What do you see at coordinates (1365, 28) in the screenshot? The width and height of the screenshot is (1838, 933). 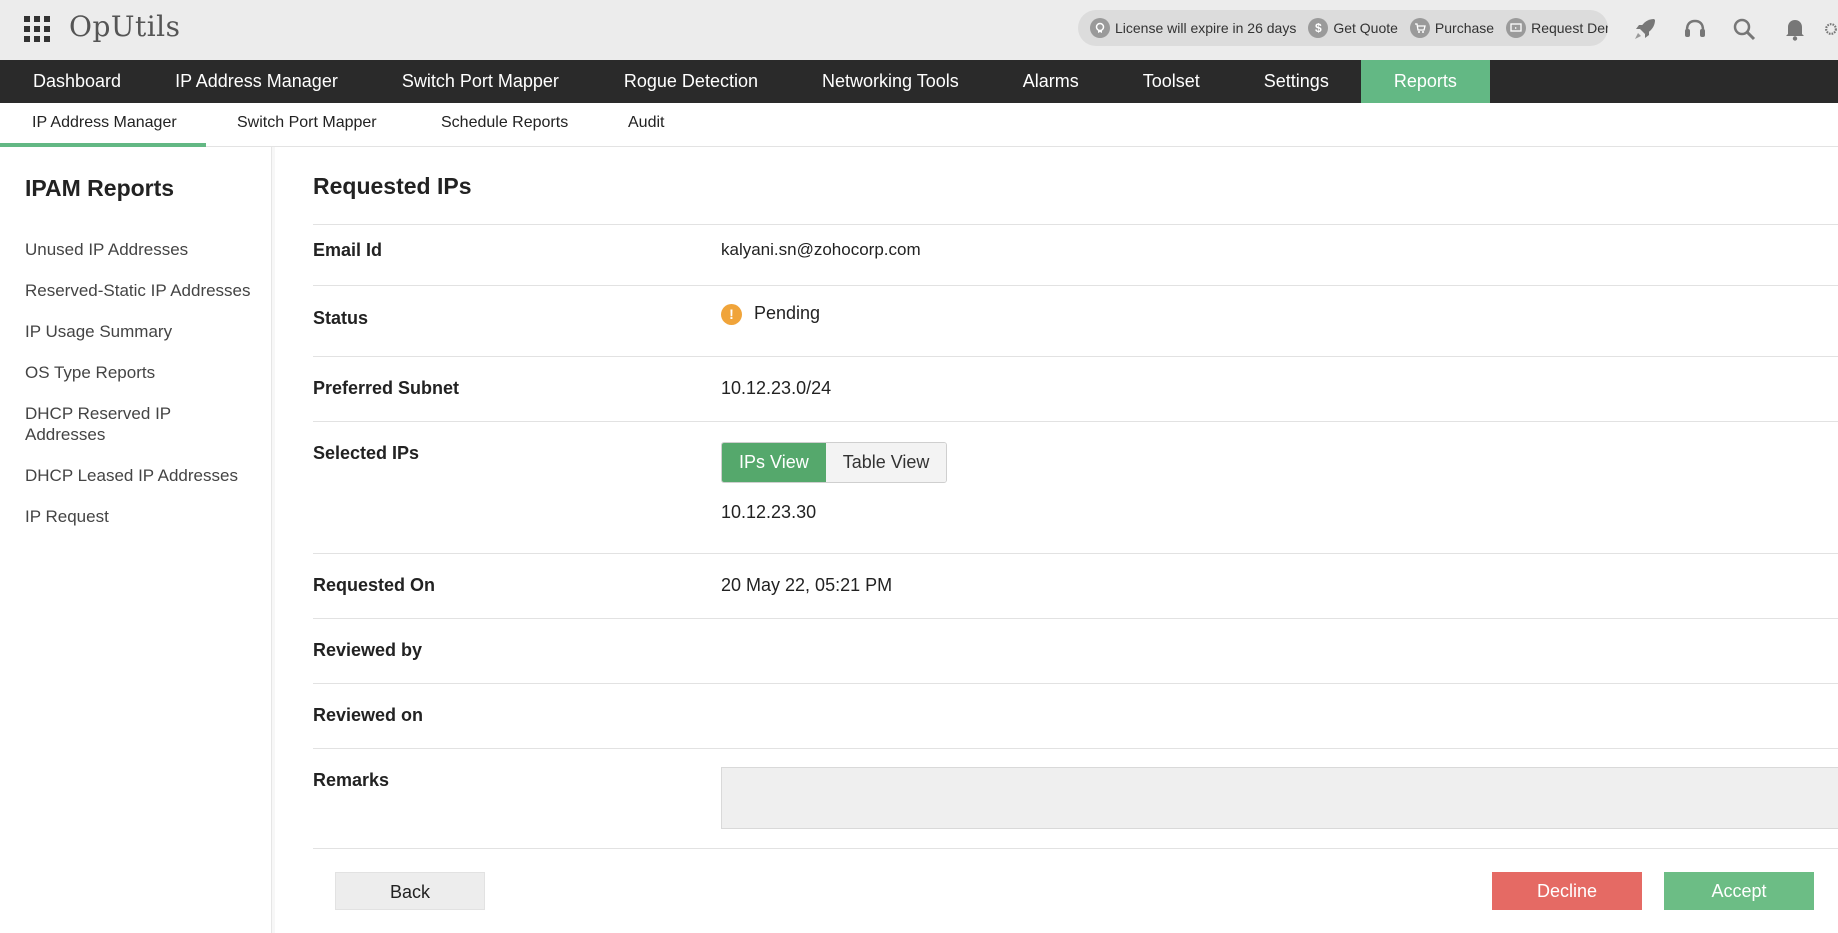 I see `get-quote-label: Get Quote` at bounding box center [1365, 28].